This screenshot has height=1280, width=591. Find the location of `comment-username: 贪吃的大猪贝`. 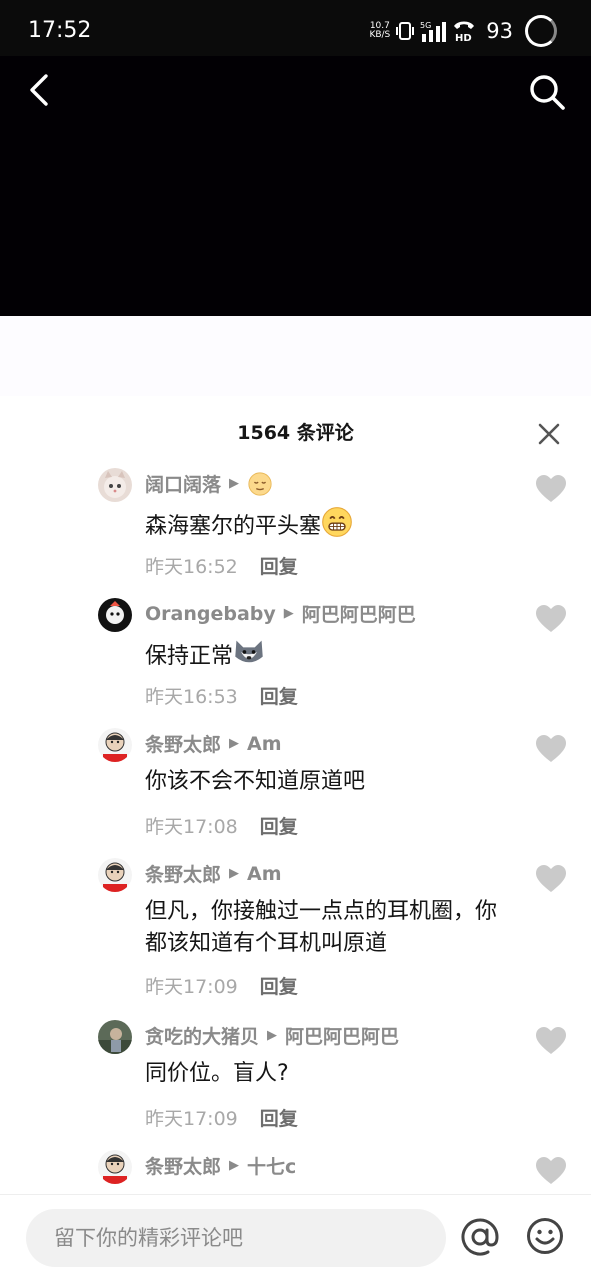

comment-username: 贪吃的大猪贝 is located at coordinates (202, 1035).